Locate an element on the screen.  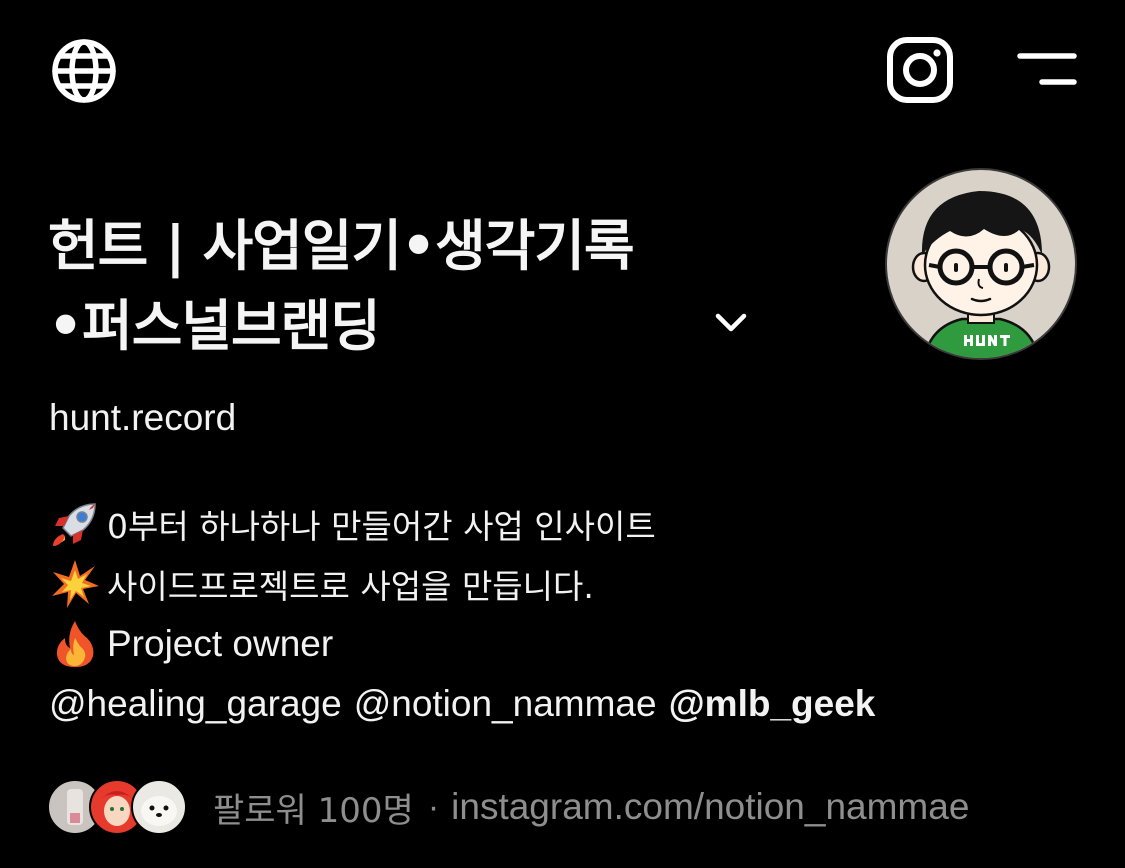
bio-line-1-text: 0부터 하나하나 만들어간 사업 인사이트 is located at coordinates (381, 526).